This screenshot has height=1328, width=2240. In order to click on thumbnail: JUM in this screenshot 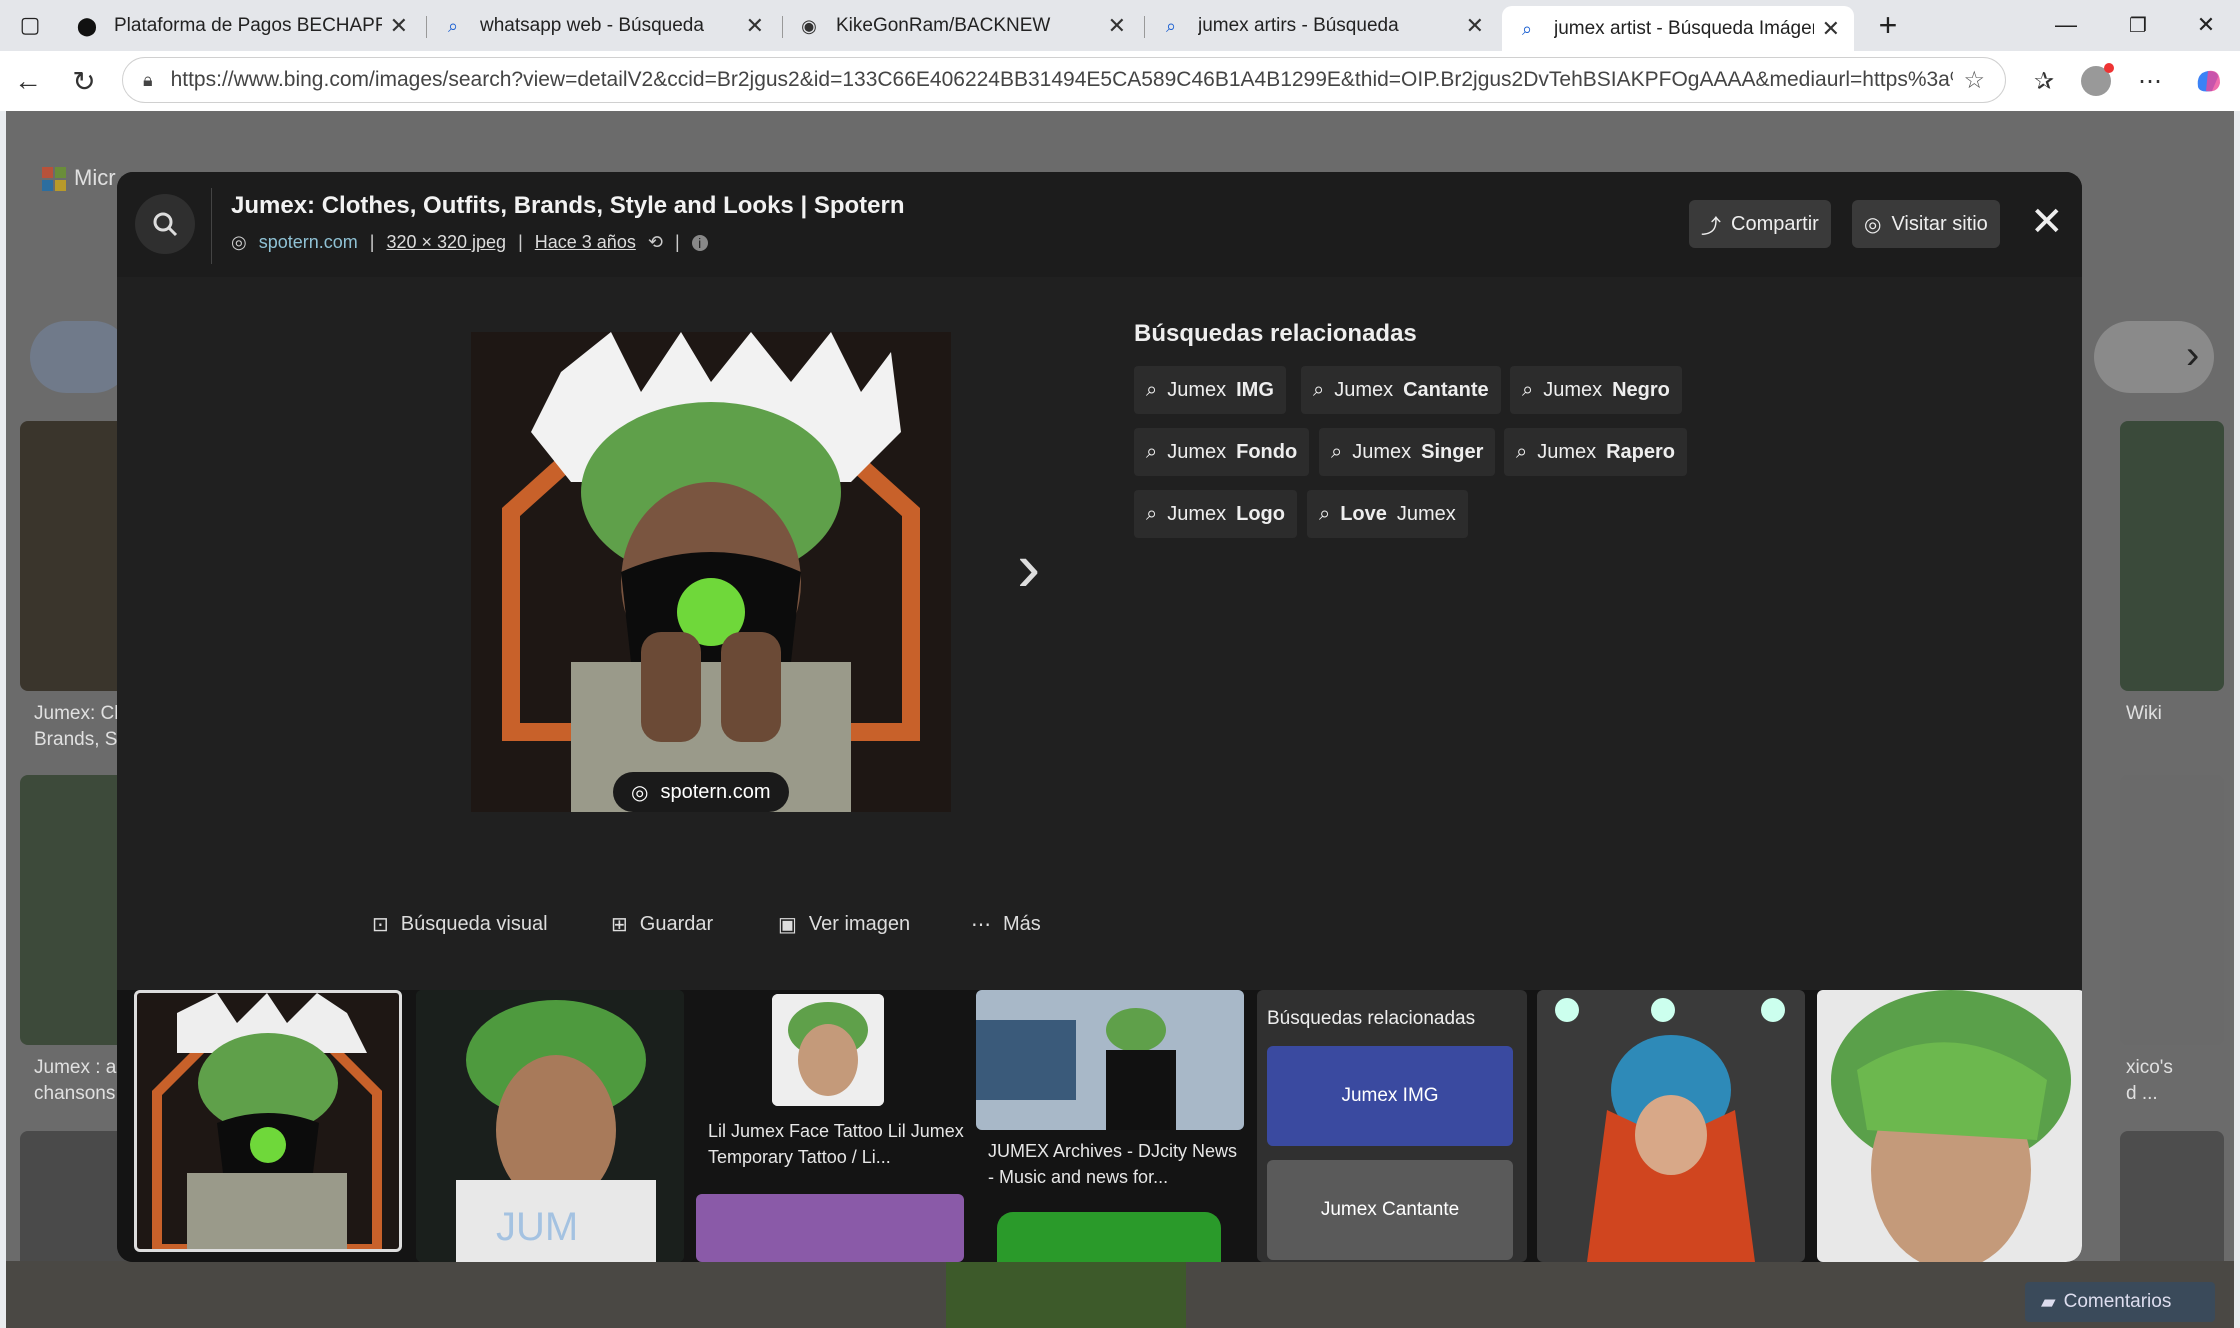, I will do `click(550, 1126)`.